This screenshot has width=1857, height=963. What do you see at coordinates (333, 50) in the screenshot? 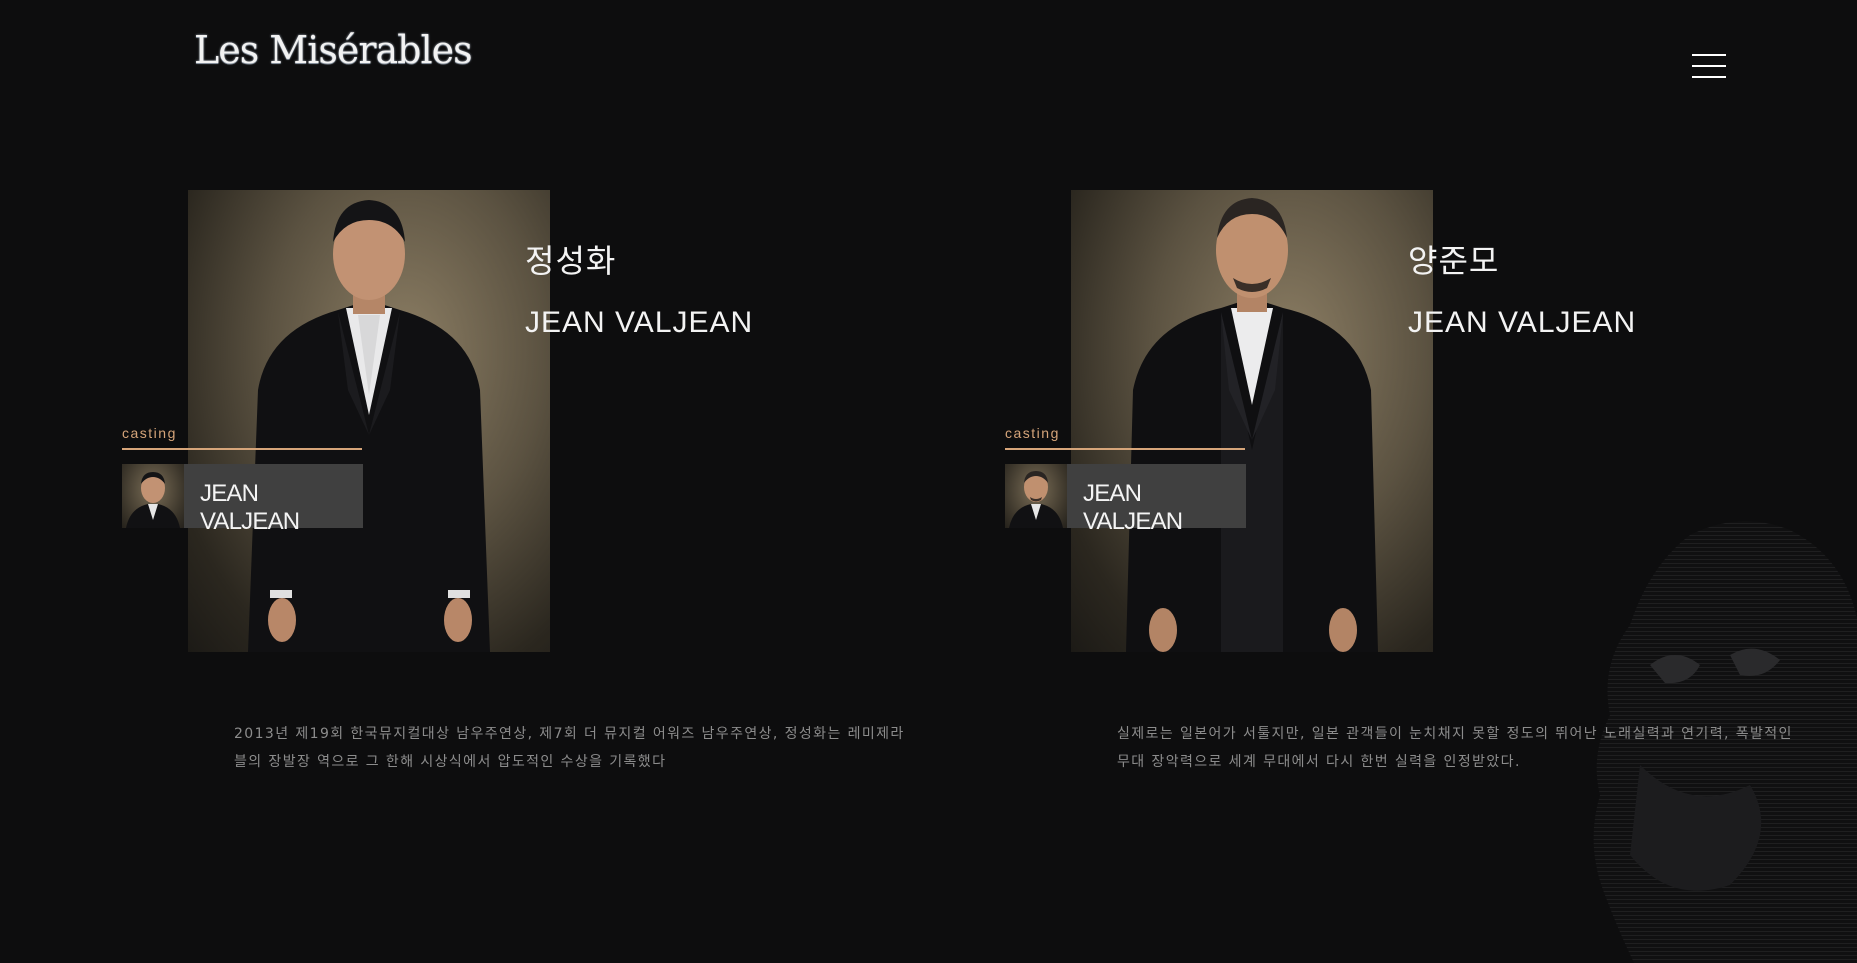
I see `logo: Les Misérables` at bounding box center [333, 50].